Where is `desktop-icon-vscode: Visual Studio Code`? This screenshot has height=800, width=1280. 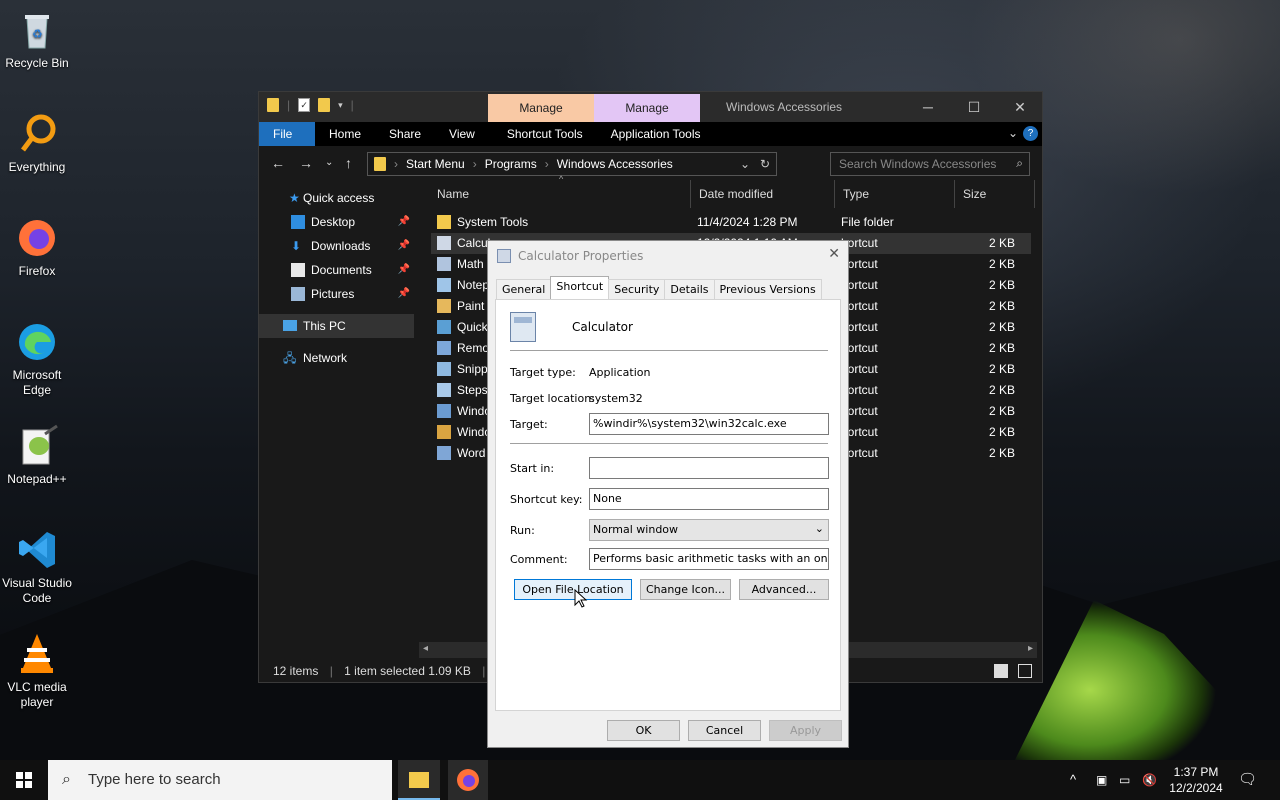
desktop-icon-vscode: Visual Studio Code is located at coordinates (37, 567).